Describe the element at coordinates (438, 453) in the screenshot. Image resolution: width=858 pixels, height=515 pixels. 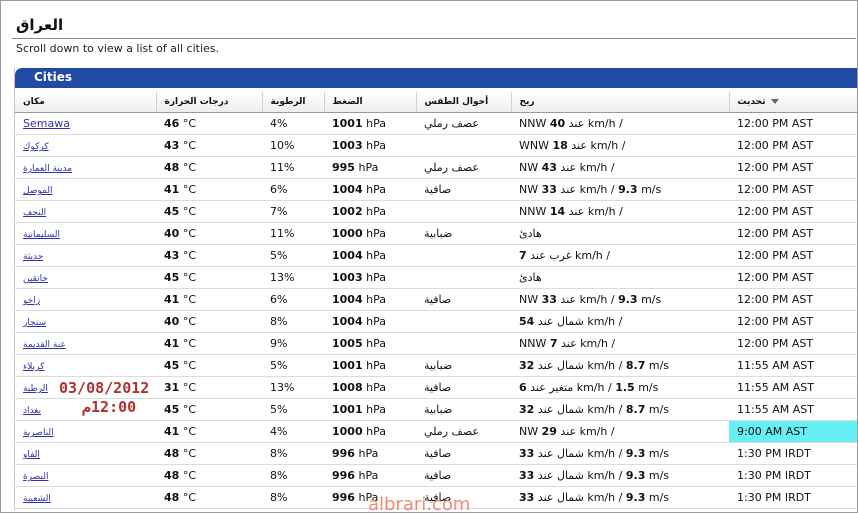
I see `conditions-text: صافية` at that location.